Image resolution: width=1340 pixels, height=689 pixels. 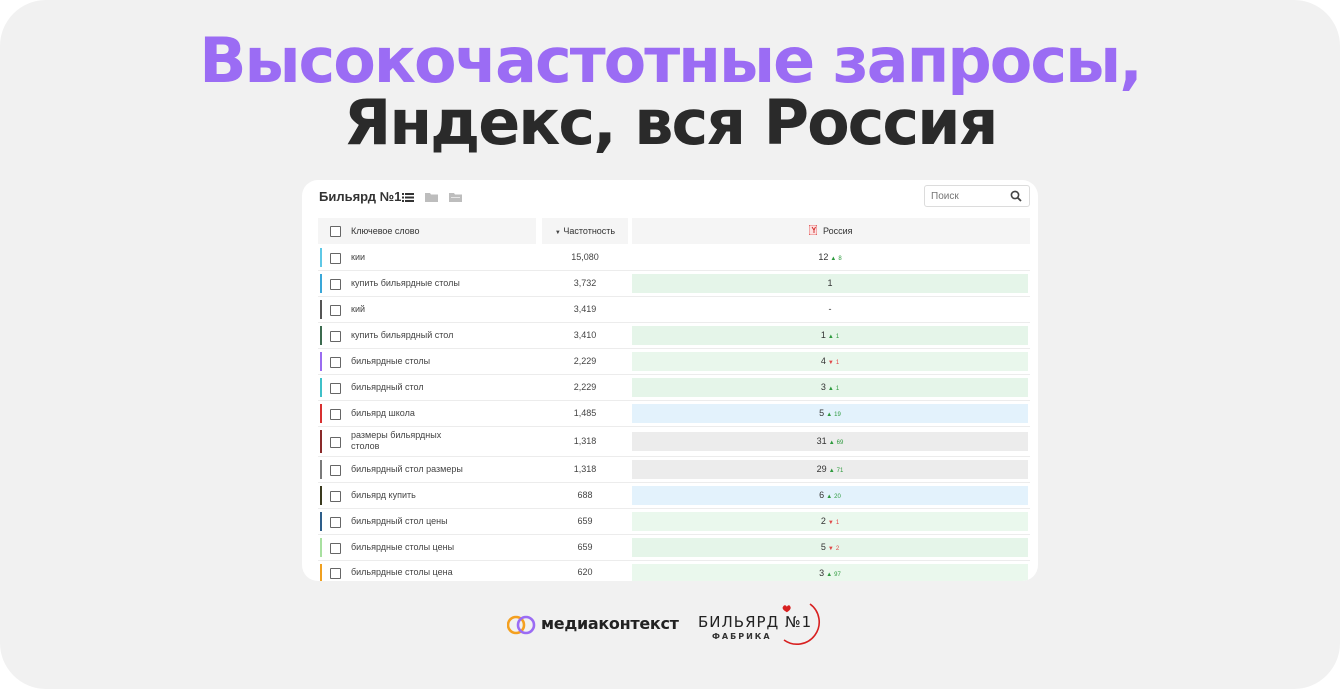 What do you see at coordinates (408, 197) in the screenshot?
I see `list-view-icon` at bounding box center [408, 197].